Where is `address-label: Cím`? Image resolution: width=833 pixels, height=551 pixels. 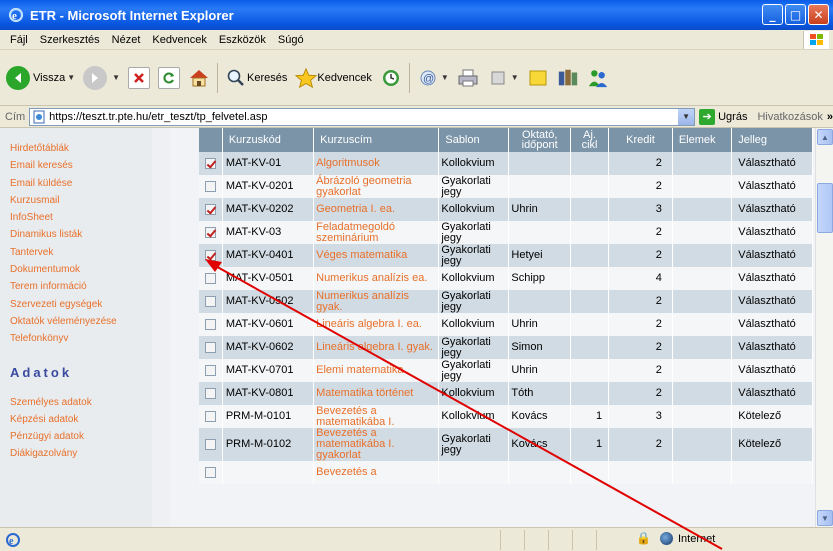
address-label: Cím is located at coordinates (15, 116).